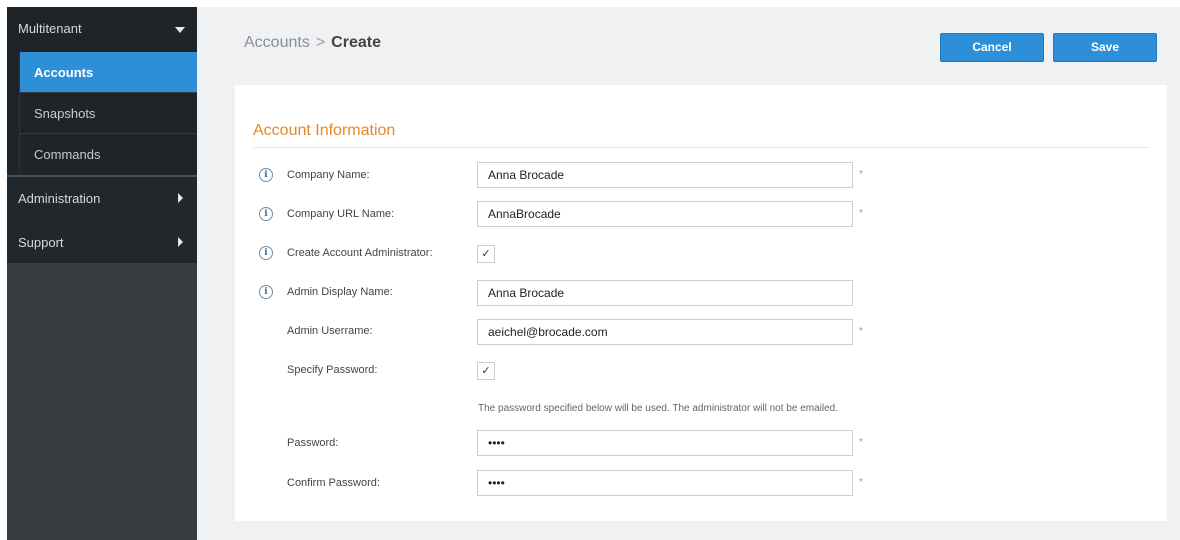  Describe the element at coordinates (64, 72) in the screenshot. I see `sidebar-item-label: Accounts` at that location.